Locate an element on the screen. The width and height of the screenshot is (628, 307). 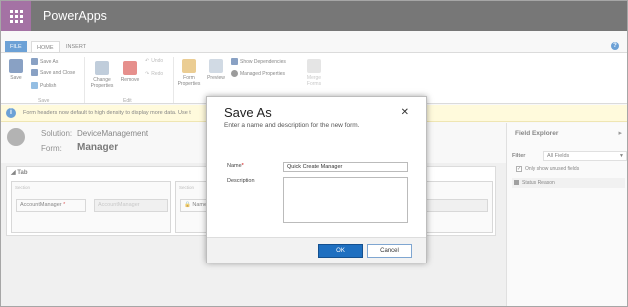
dialog-footer: OK Cancel is located at coordinates (316, 250).